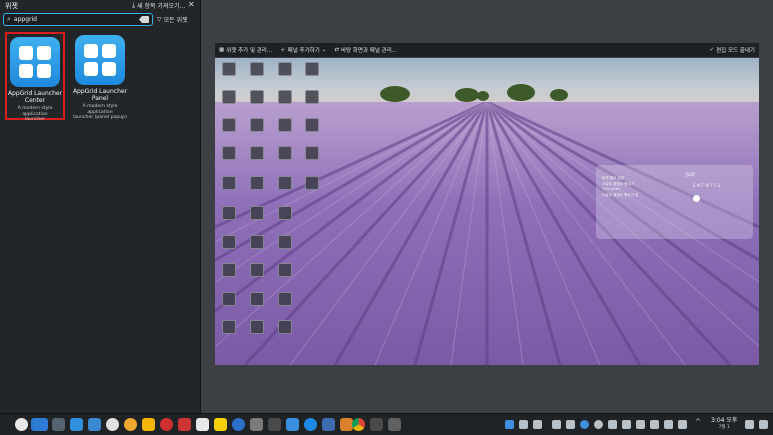 This screenshot has height=435, width=773. Describe the element at coordinates (734, 50) in the screenshot. I see `exit-edit-mode-button: ✓ 편집 모드 끝내기` at that location.